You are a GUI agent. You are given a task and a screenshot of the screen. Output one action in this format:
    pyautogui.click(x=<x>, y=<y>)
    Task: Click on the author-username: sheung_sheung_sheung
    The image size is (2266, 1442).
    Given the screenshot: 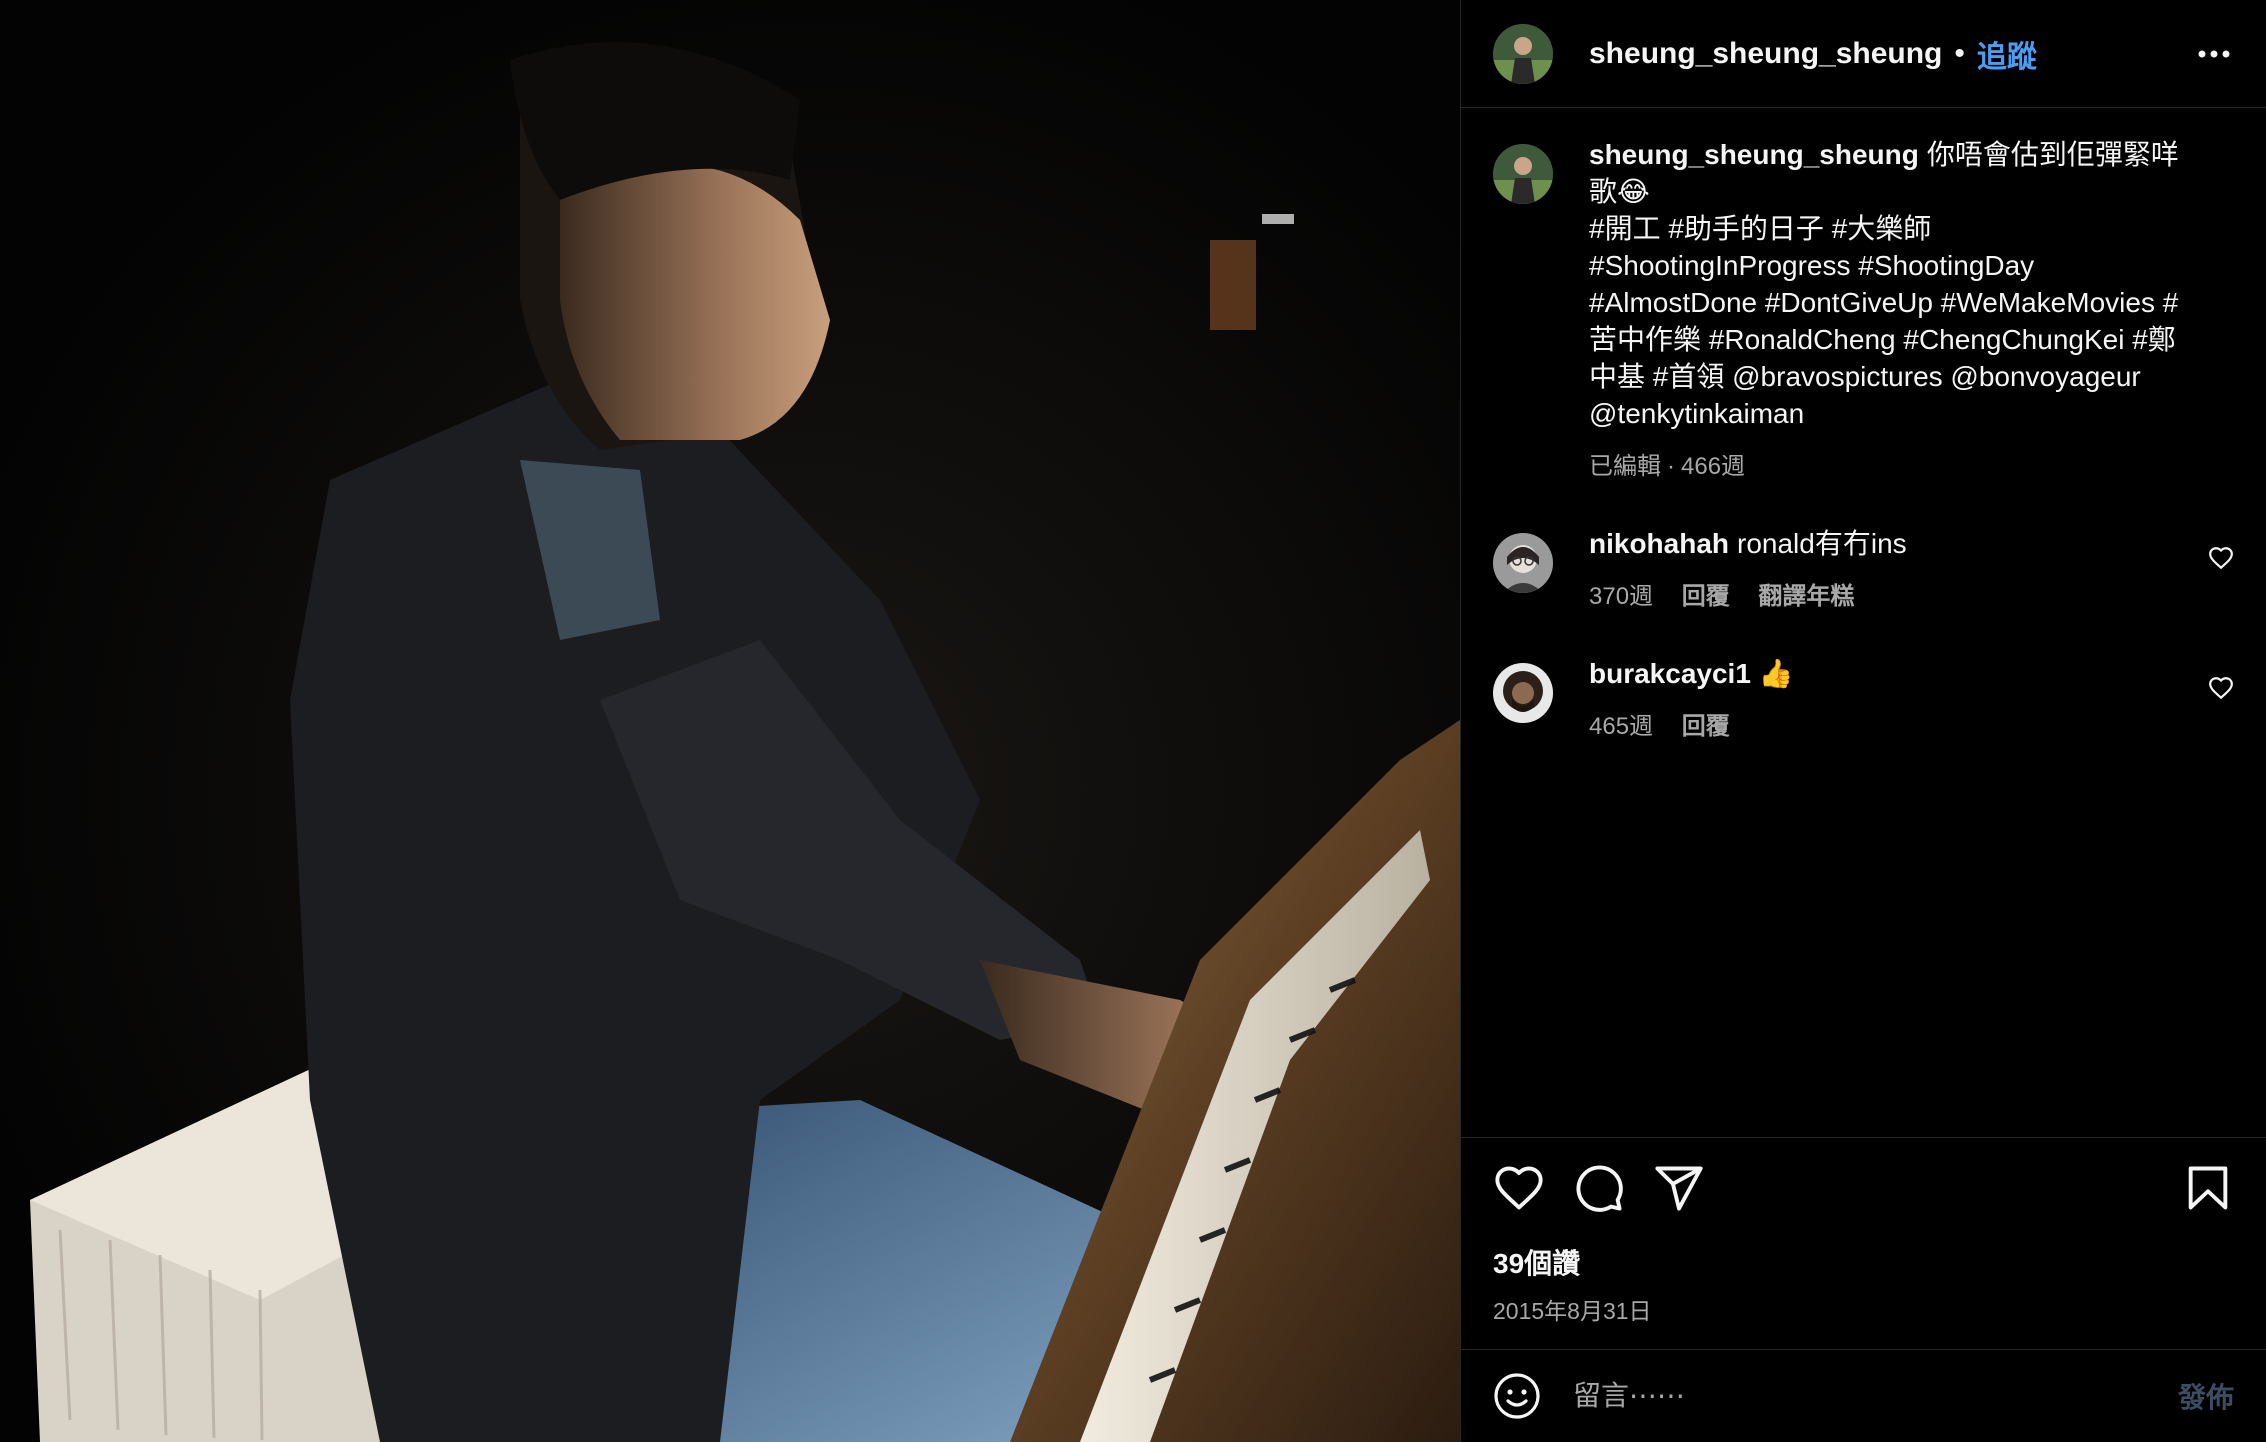 What is the action you would take?
    pyautogui.click(x=1765, y=54)
    